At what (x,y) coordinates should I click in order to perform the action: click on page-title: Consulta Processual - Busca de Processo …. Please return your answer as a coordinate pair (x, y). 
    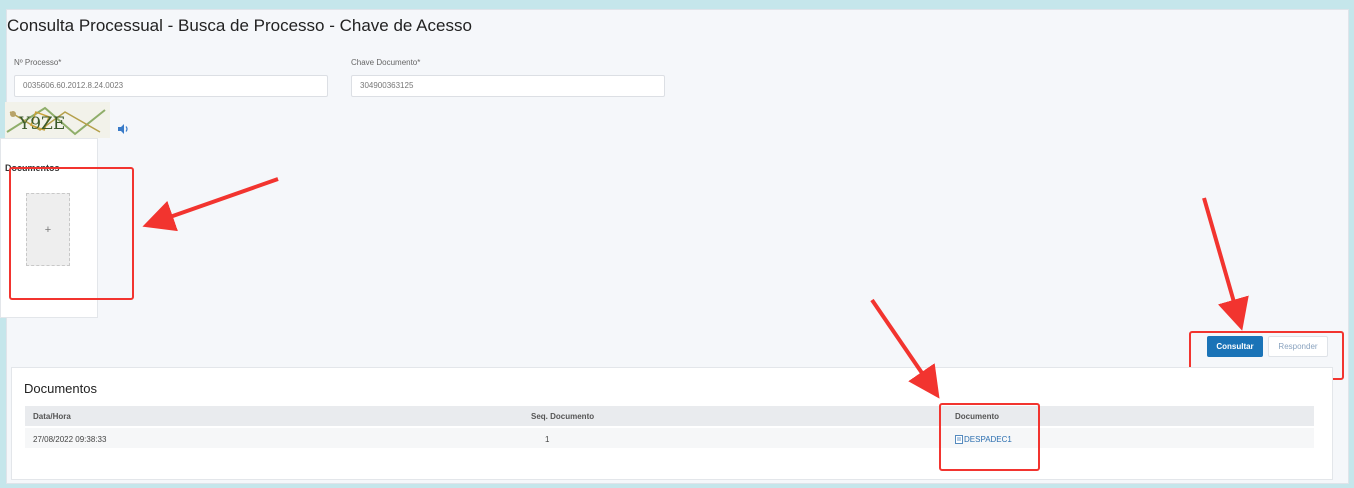
    Looking at the image, I should click on (239, 25).